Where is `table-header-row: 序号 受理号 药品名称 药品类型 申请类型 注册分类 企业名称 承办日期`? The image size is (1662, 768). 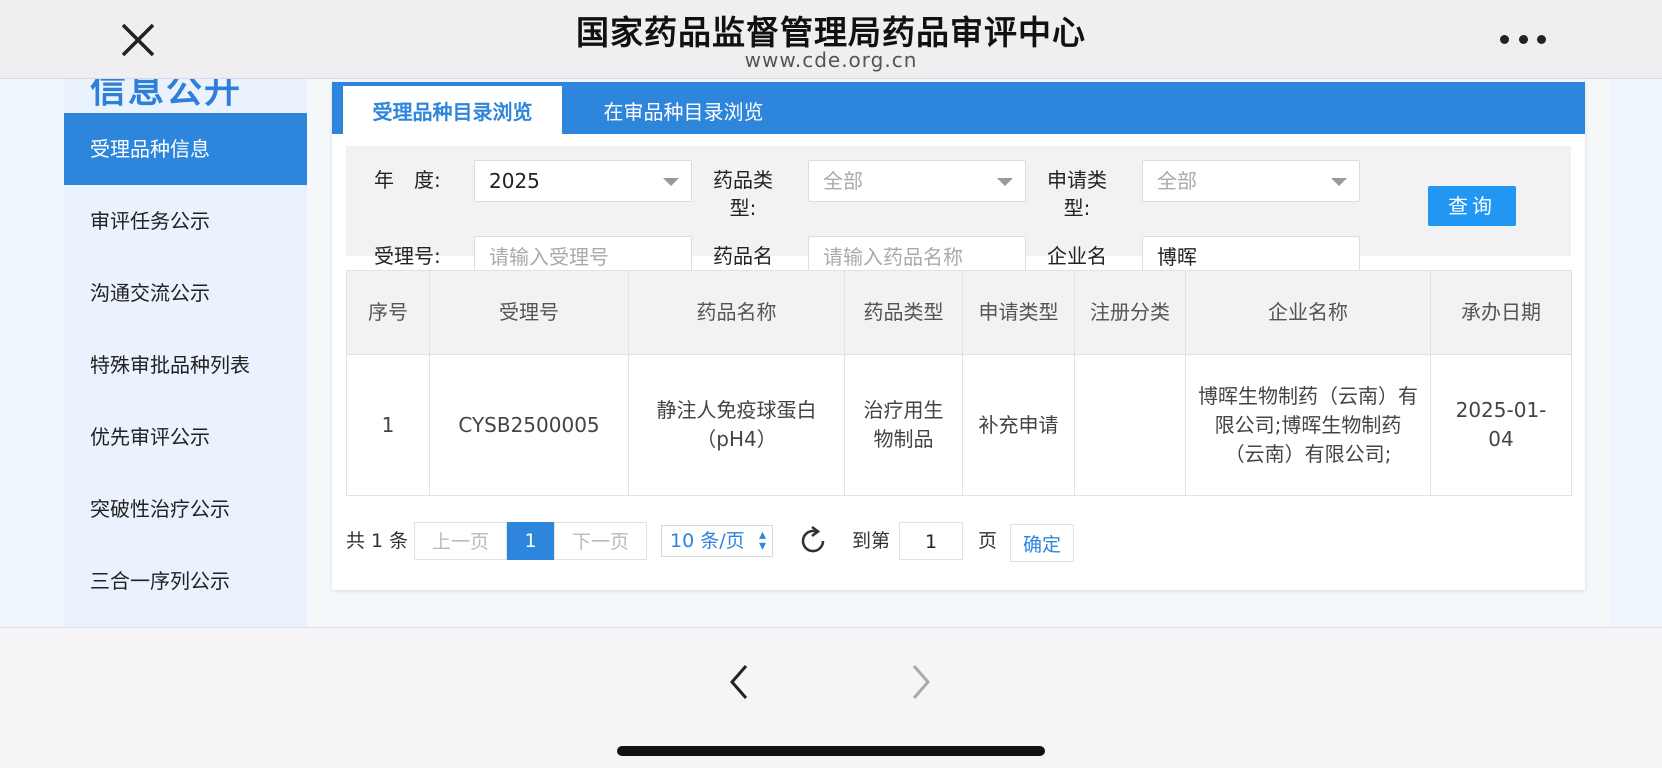 table-header-row: 序号 受理号 药品名称 药品类型 申请类型 注册分类 企业名称 承办日期 is located at coordinates (959, 312).